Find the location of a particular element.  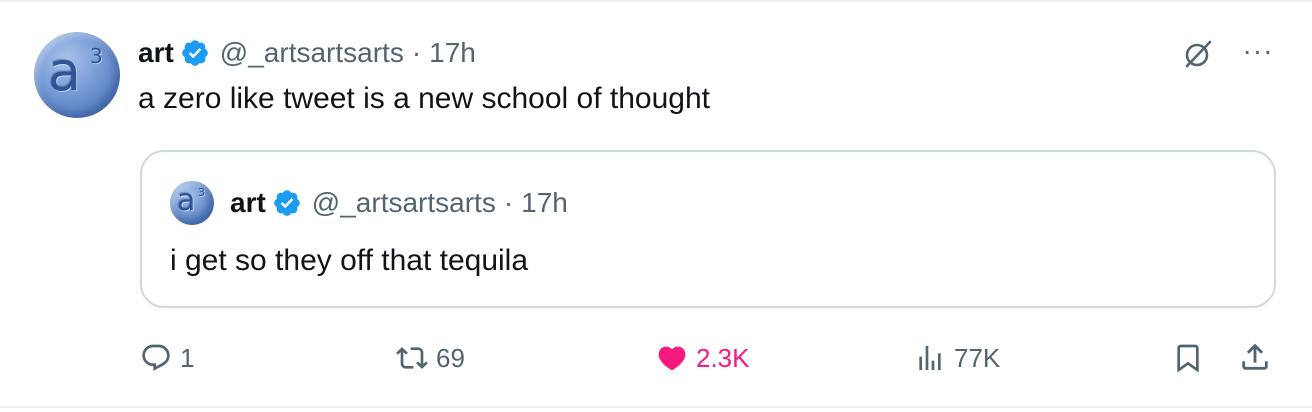

quote-header: art @_artsartsarts · 17h is located at coordinates (399, 203).